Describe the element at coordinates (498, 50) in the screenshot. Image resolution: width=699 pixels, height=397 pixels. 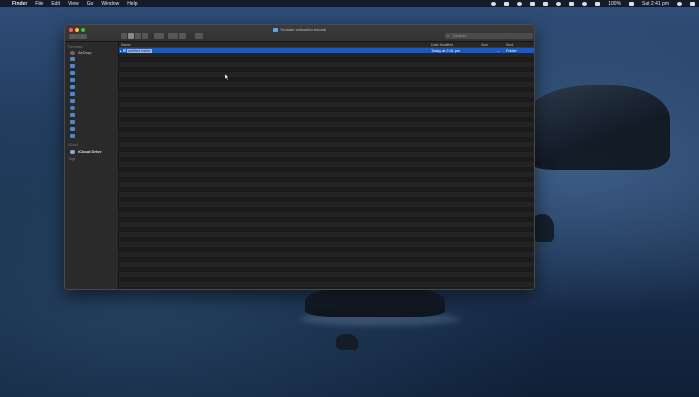
I see `row-size: --` at that location.